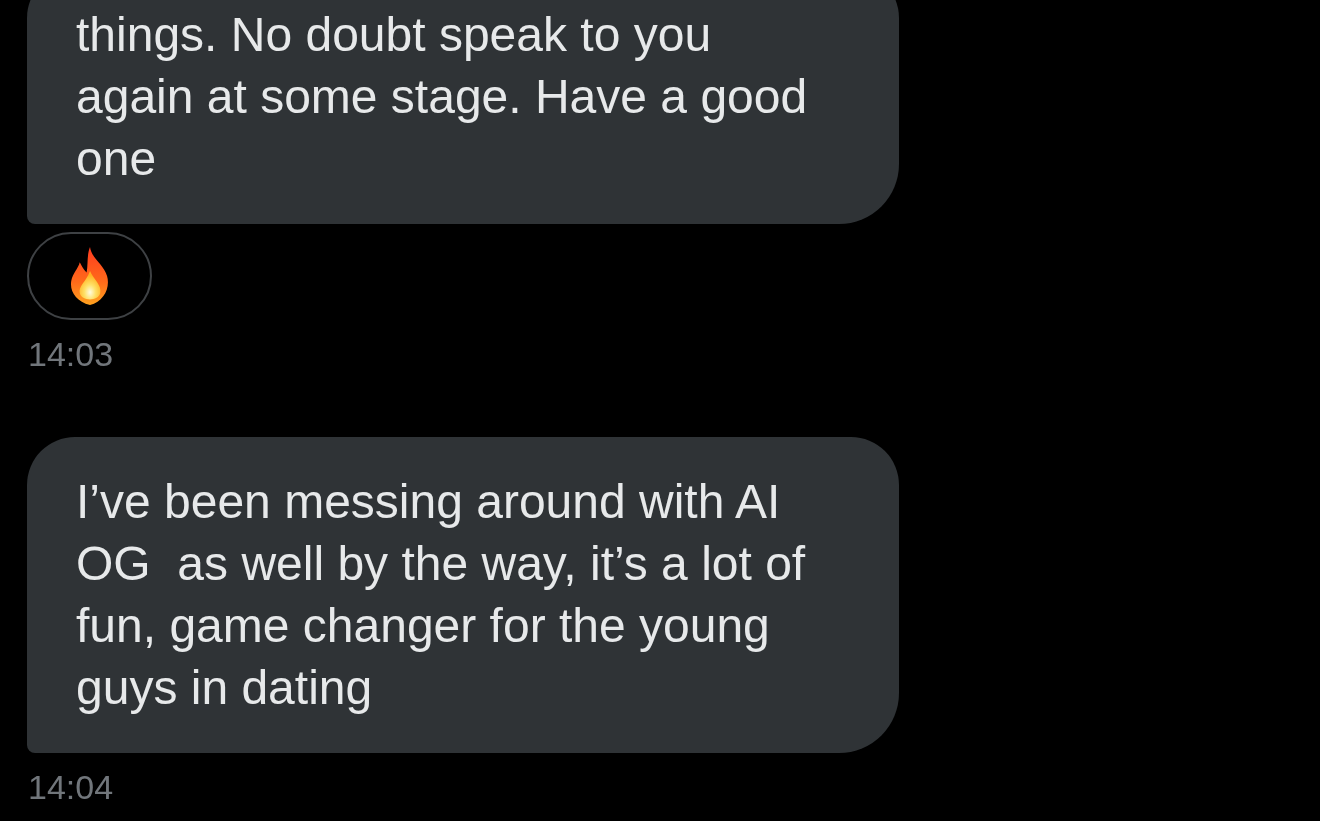 This screenshot has width=1320, height=821. Describe the element at coordinates (71, 354) in the screenshot. I see `message-timestamp: 14:03` at that location.